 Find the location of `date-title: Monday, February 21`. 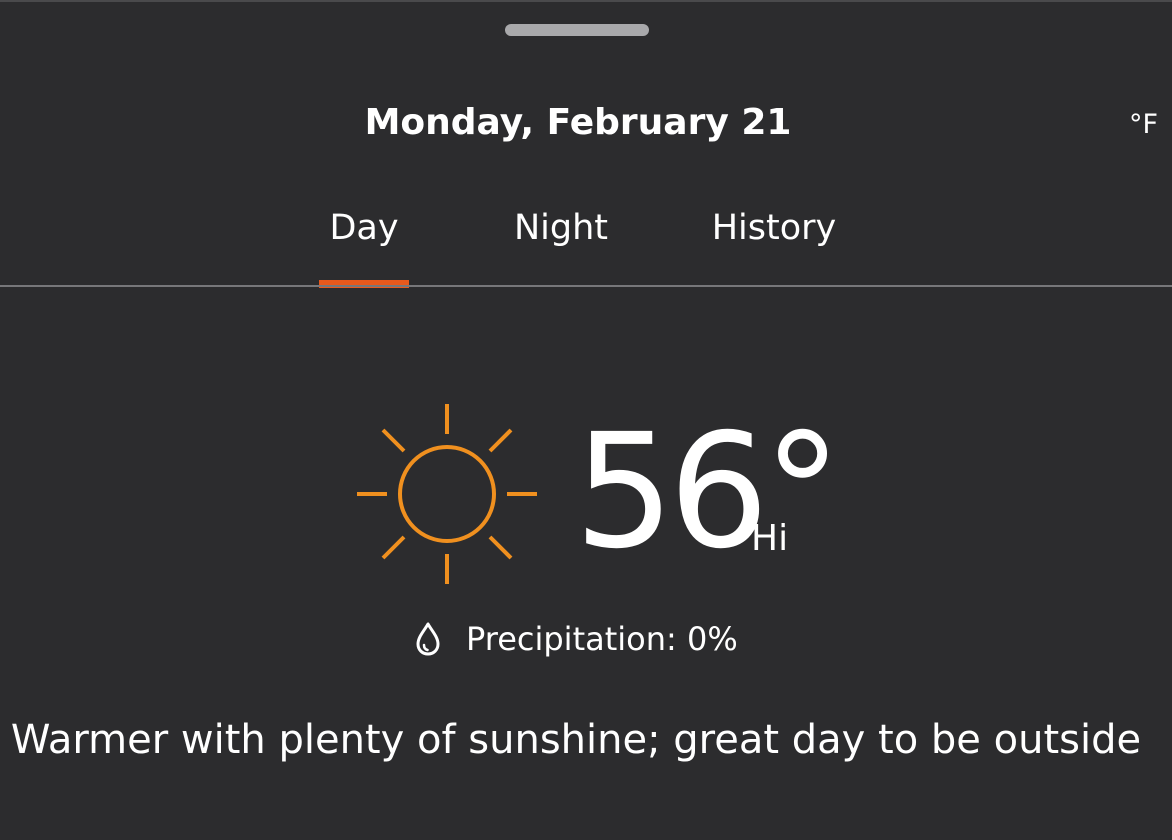

date-title: Monday, February 21 is located at coordinates (578, 122).